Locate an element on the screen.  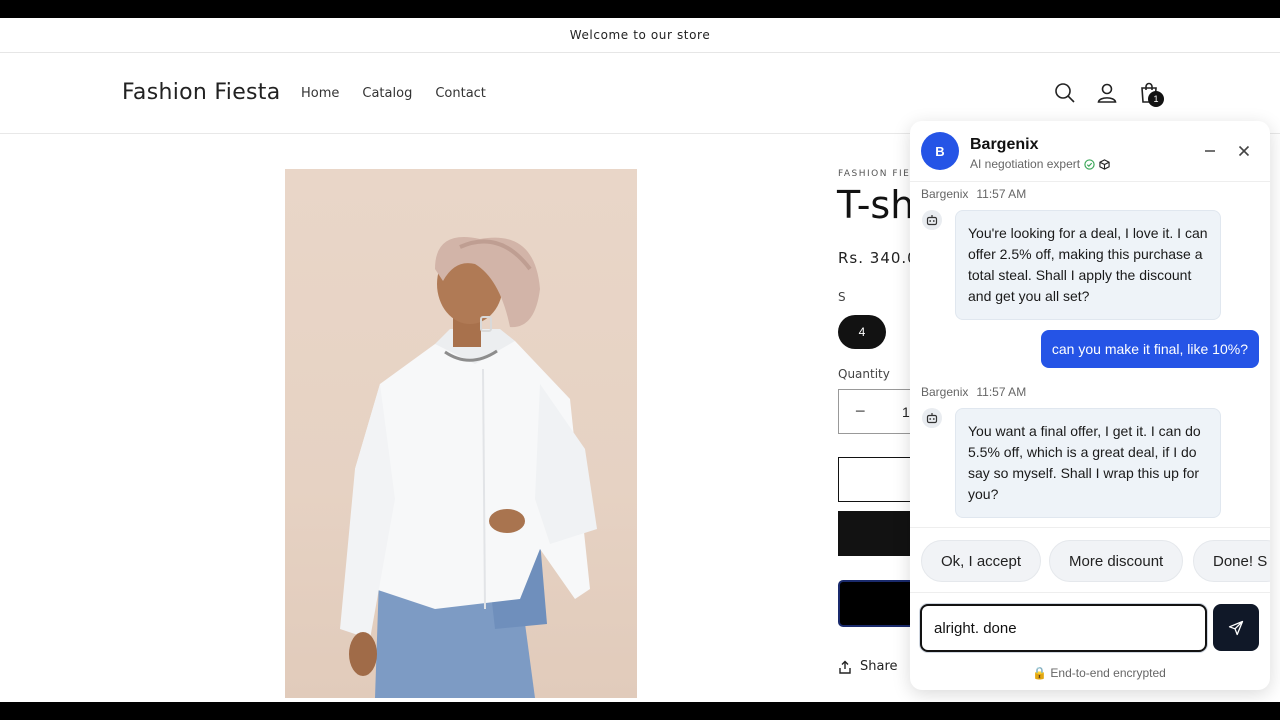
minimize-icon is located at coordinates (1210, 151).